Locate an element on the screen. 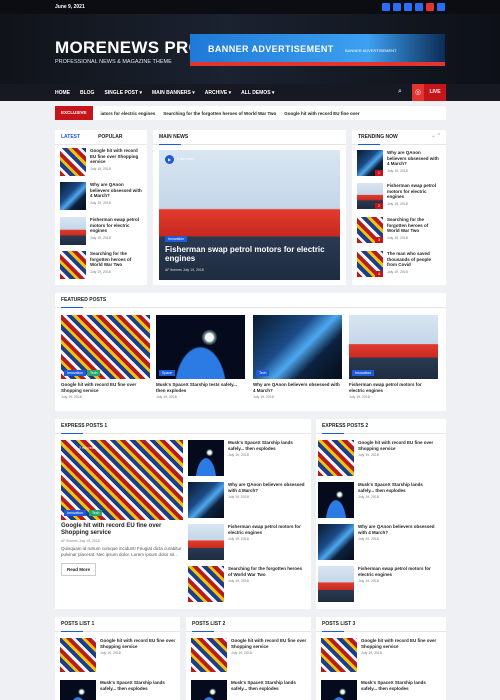 The height and width of the screenshot is (700, 500). youtube-icon is located at coordinates (430, 7).